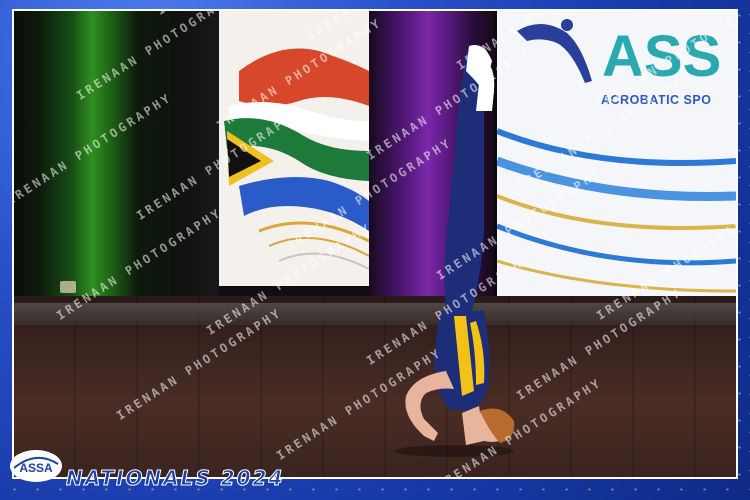  I want to click on gymnast-figure, so click(454, 251).